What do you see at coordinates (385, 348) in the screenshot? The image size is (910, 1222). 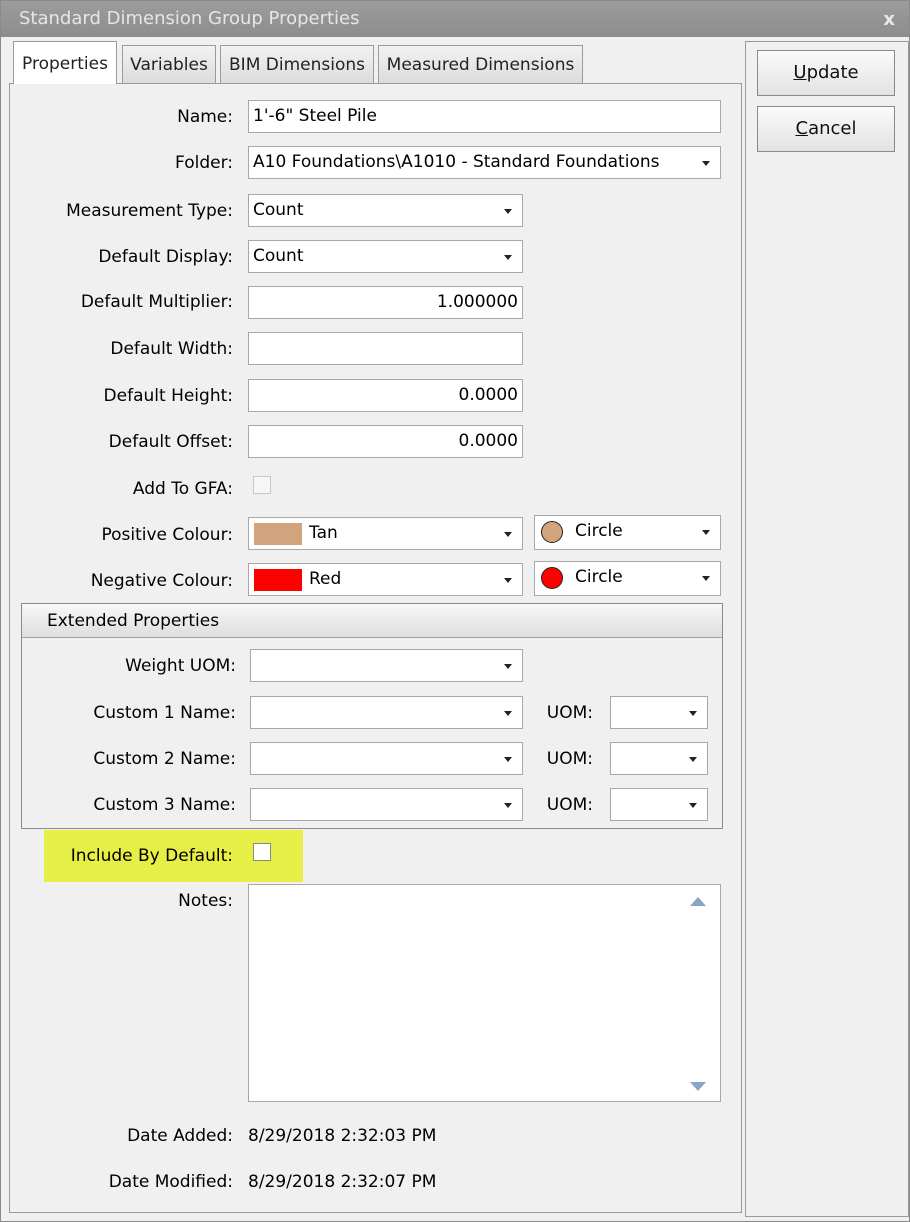 I see `default-width-input` at bounding box center [385, 348].